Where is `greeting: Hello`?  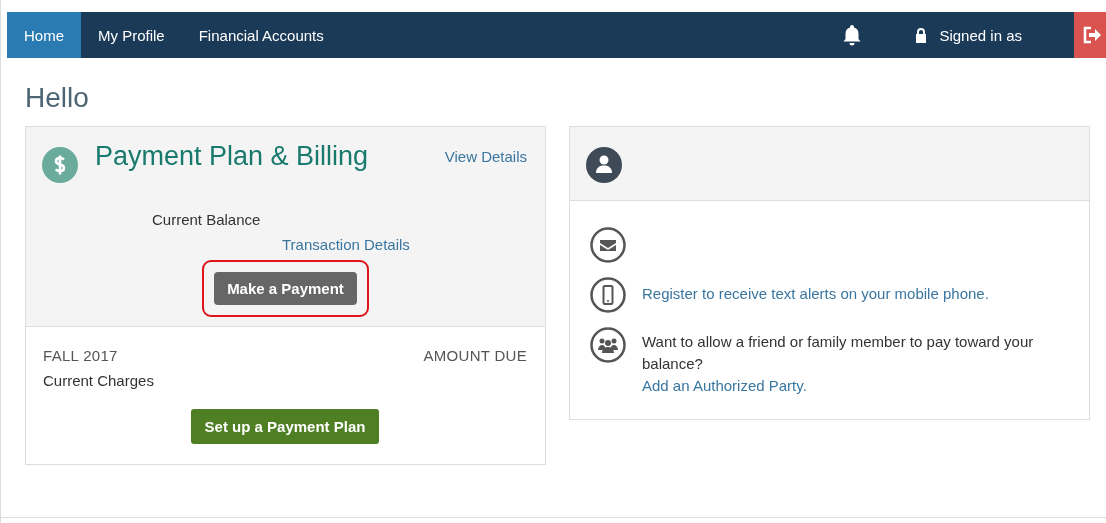 greeting: Hello is located at coordinates (57, 98).